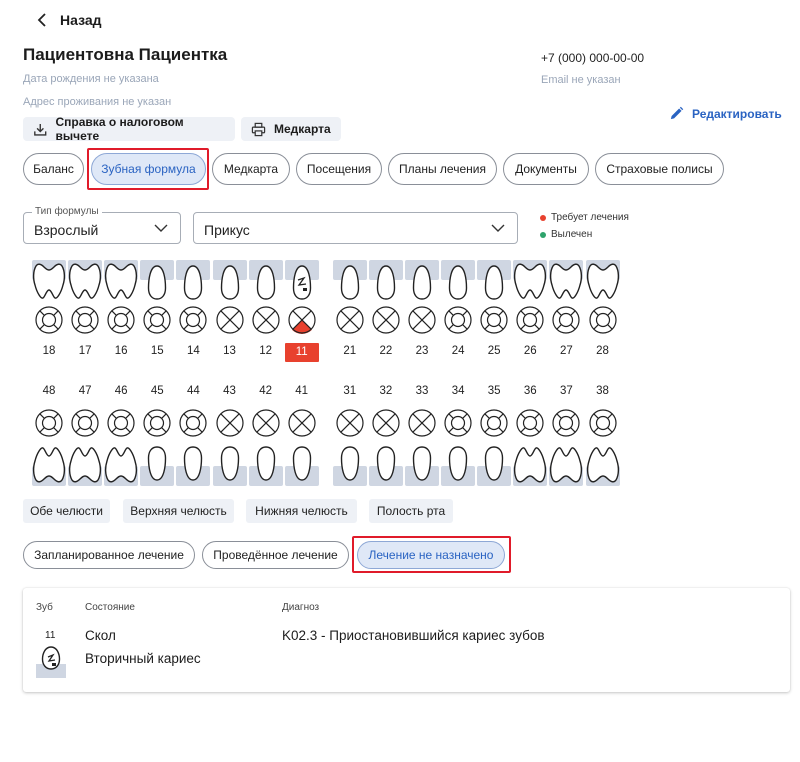 Image resolution: width=800 pixels, height=762 pixels. Describe the element at coordinates (302, 435) in the screenshot. I see `tooth-41: 41` at that location.